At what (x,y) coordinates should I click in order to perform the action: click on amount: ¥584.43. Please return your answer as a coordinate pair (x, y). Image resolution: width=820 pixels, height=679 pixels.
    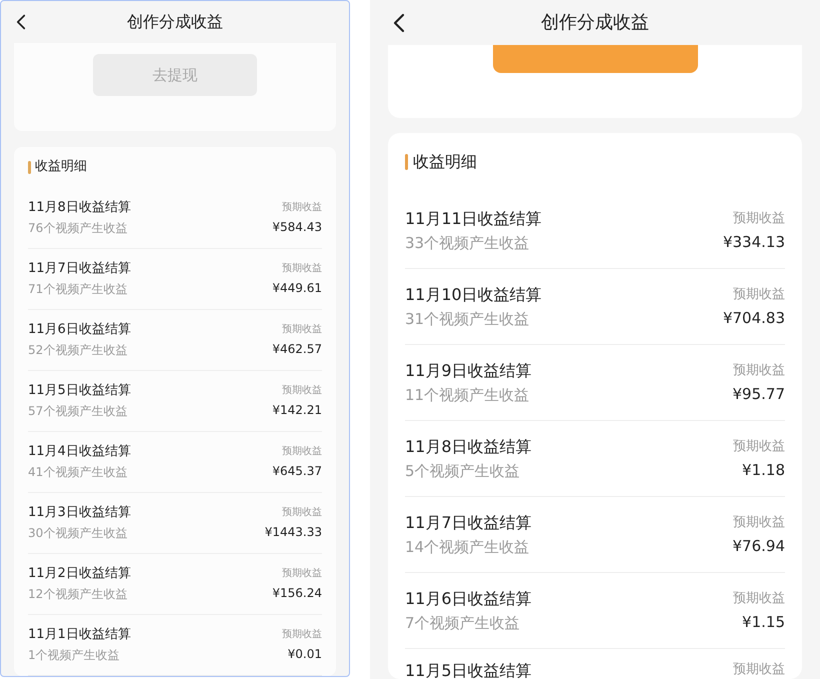
    Looking at the image, I should click on (297, 227).